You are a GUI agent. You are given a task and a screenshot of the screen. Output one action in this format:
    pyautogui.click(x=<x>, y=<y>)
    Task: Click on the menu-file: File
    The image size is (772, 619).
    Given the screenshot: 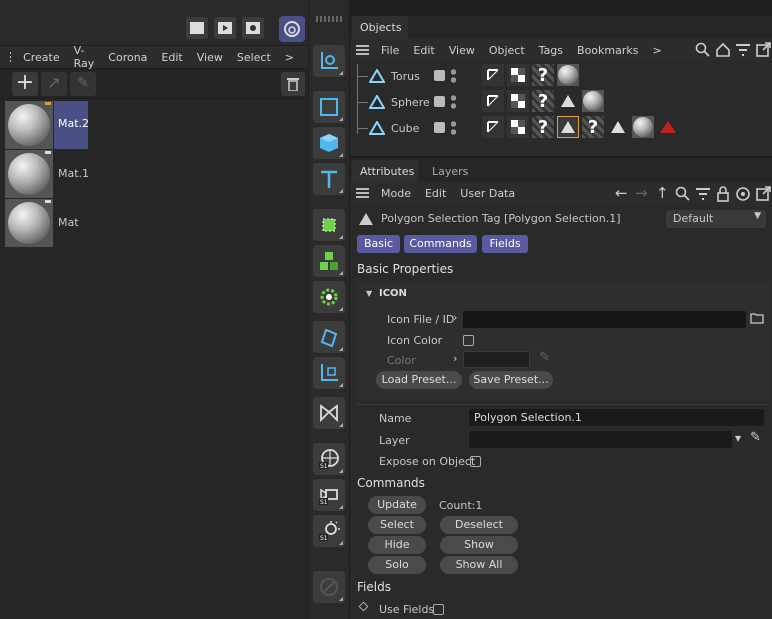 What is the action you would take?
    pyautogui.click(x=390, y=50)
    